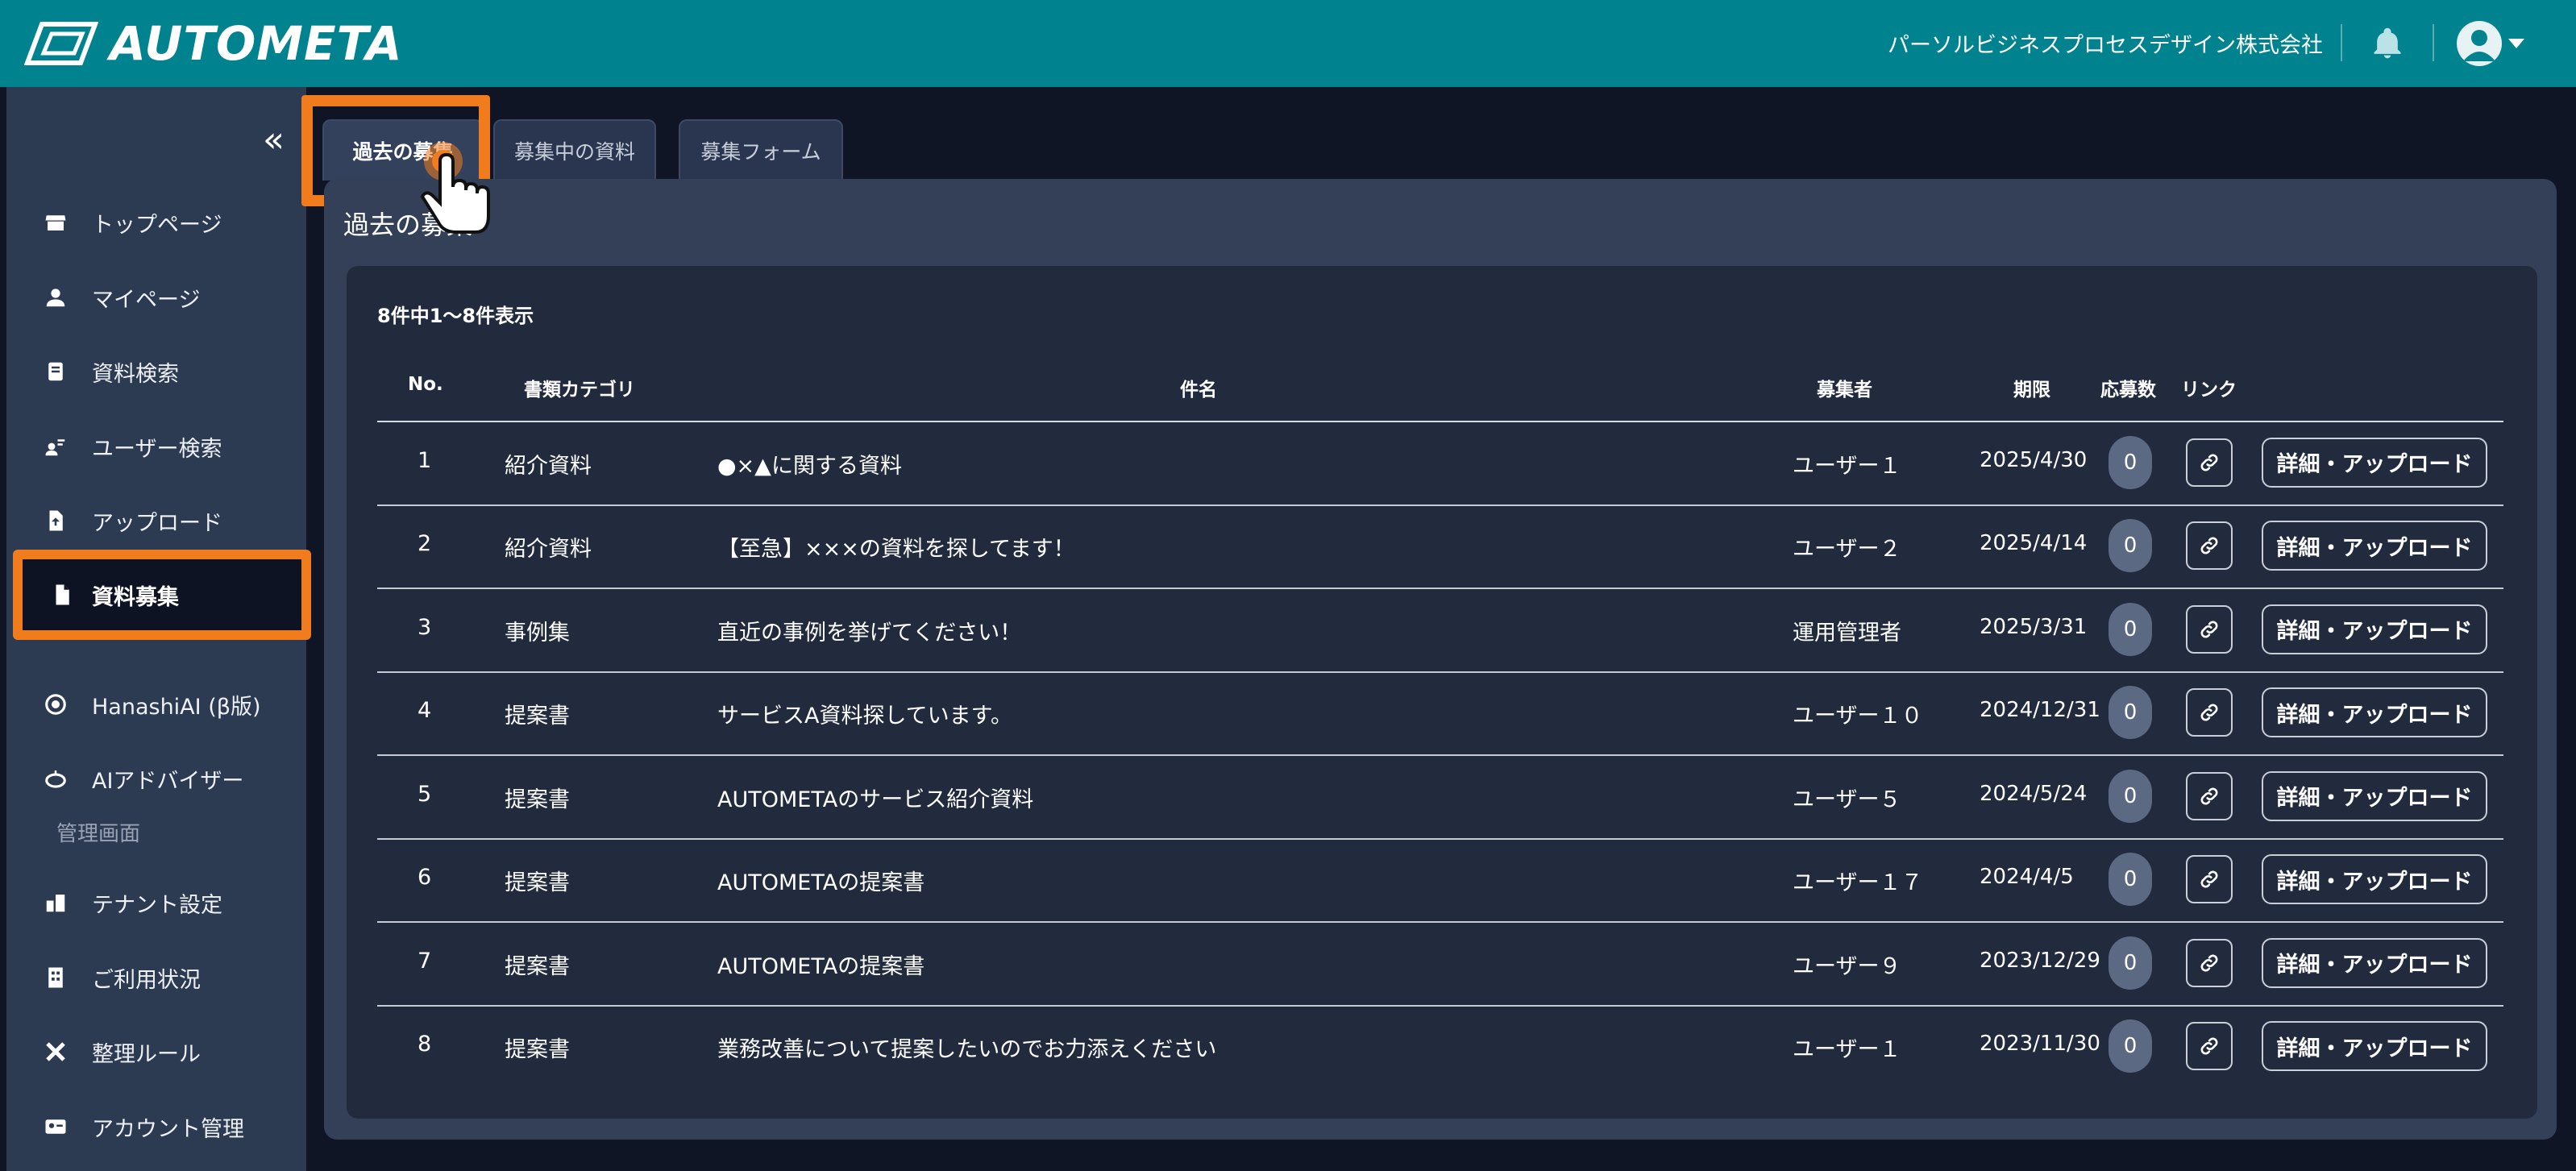 This screenshot has height=1171, width=2576. Describe the element at coordinates (2034, 626) in the screenshot. I see `cell-deadline: 2025/3/31` at that location.